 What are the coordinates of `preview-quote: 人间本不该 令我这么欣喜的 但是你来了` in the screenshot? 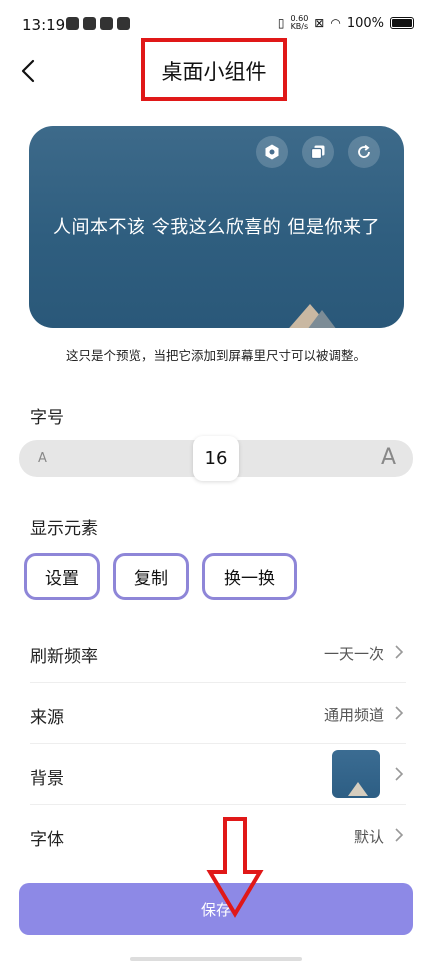 It's located at (216, 227).